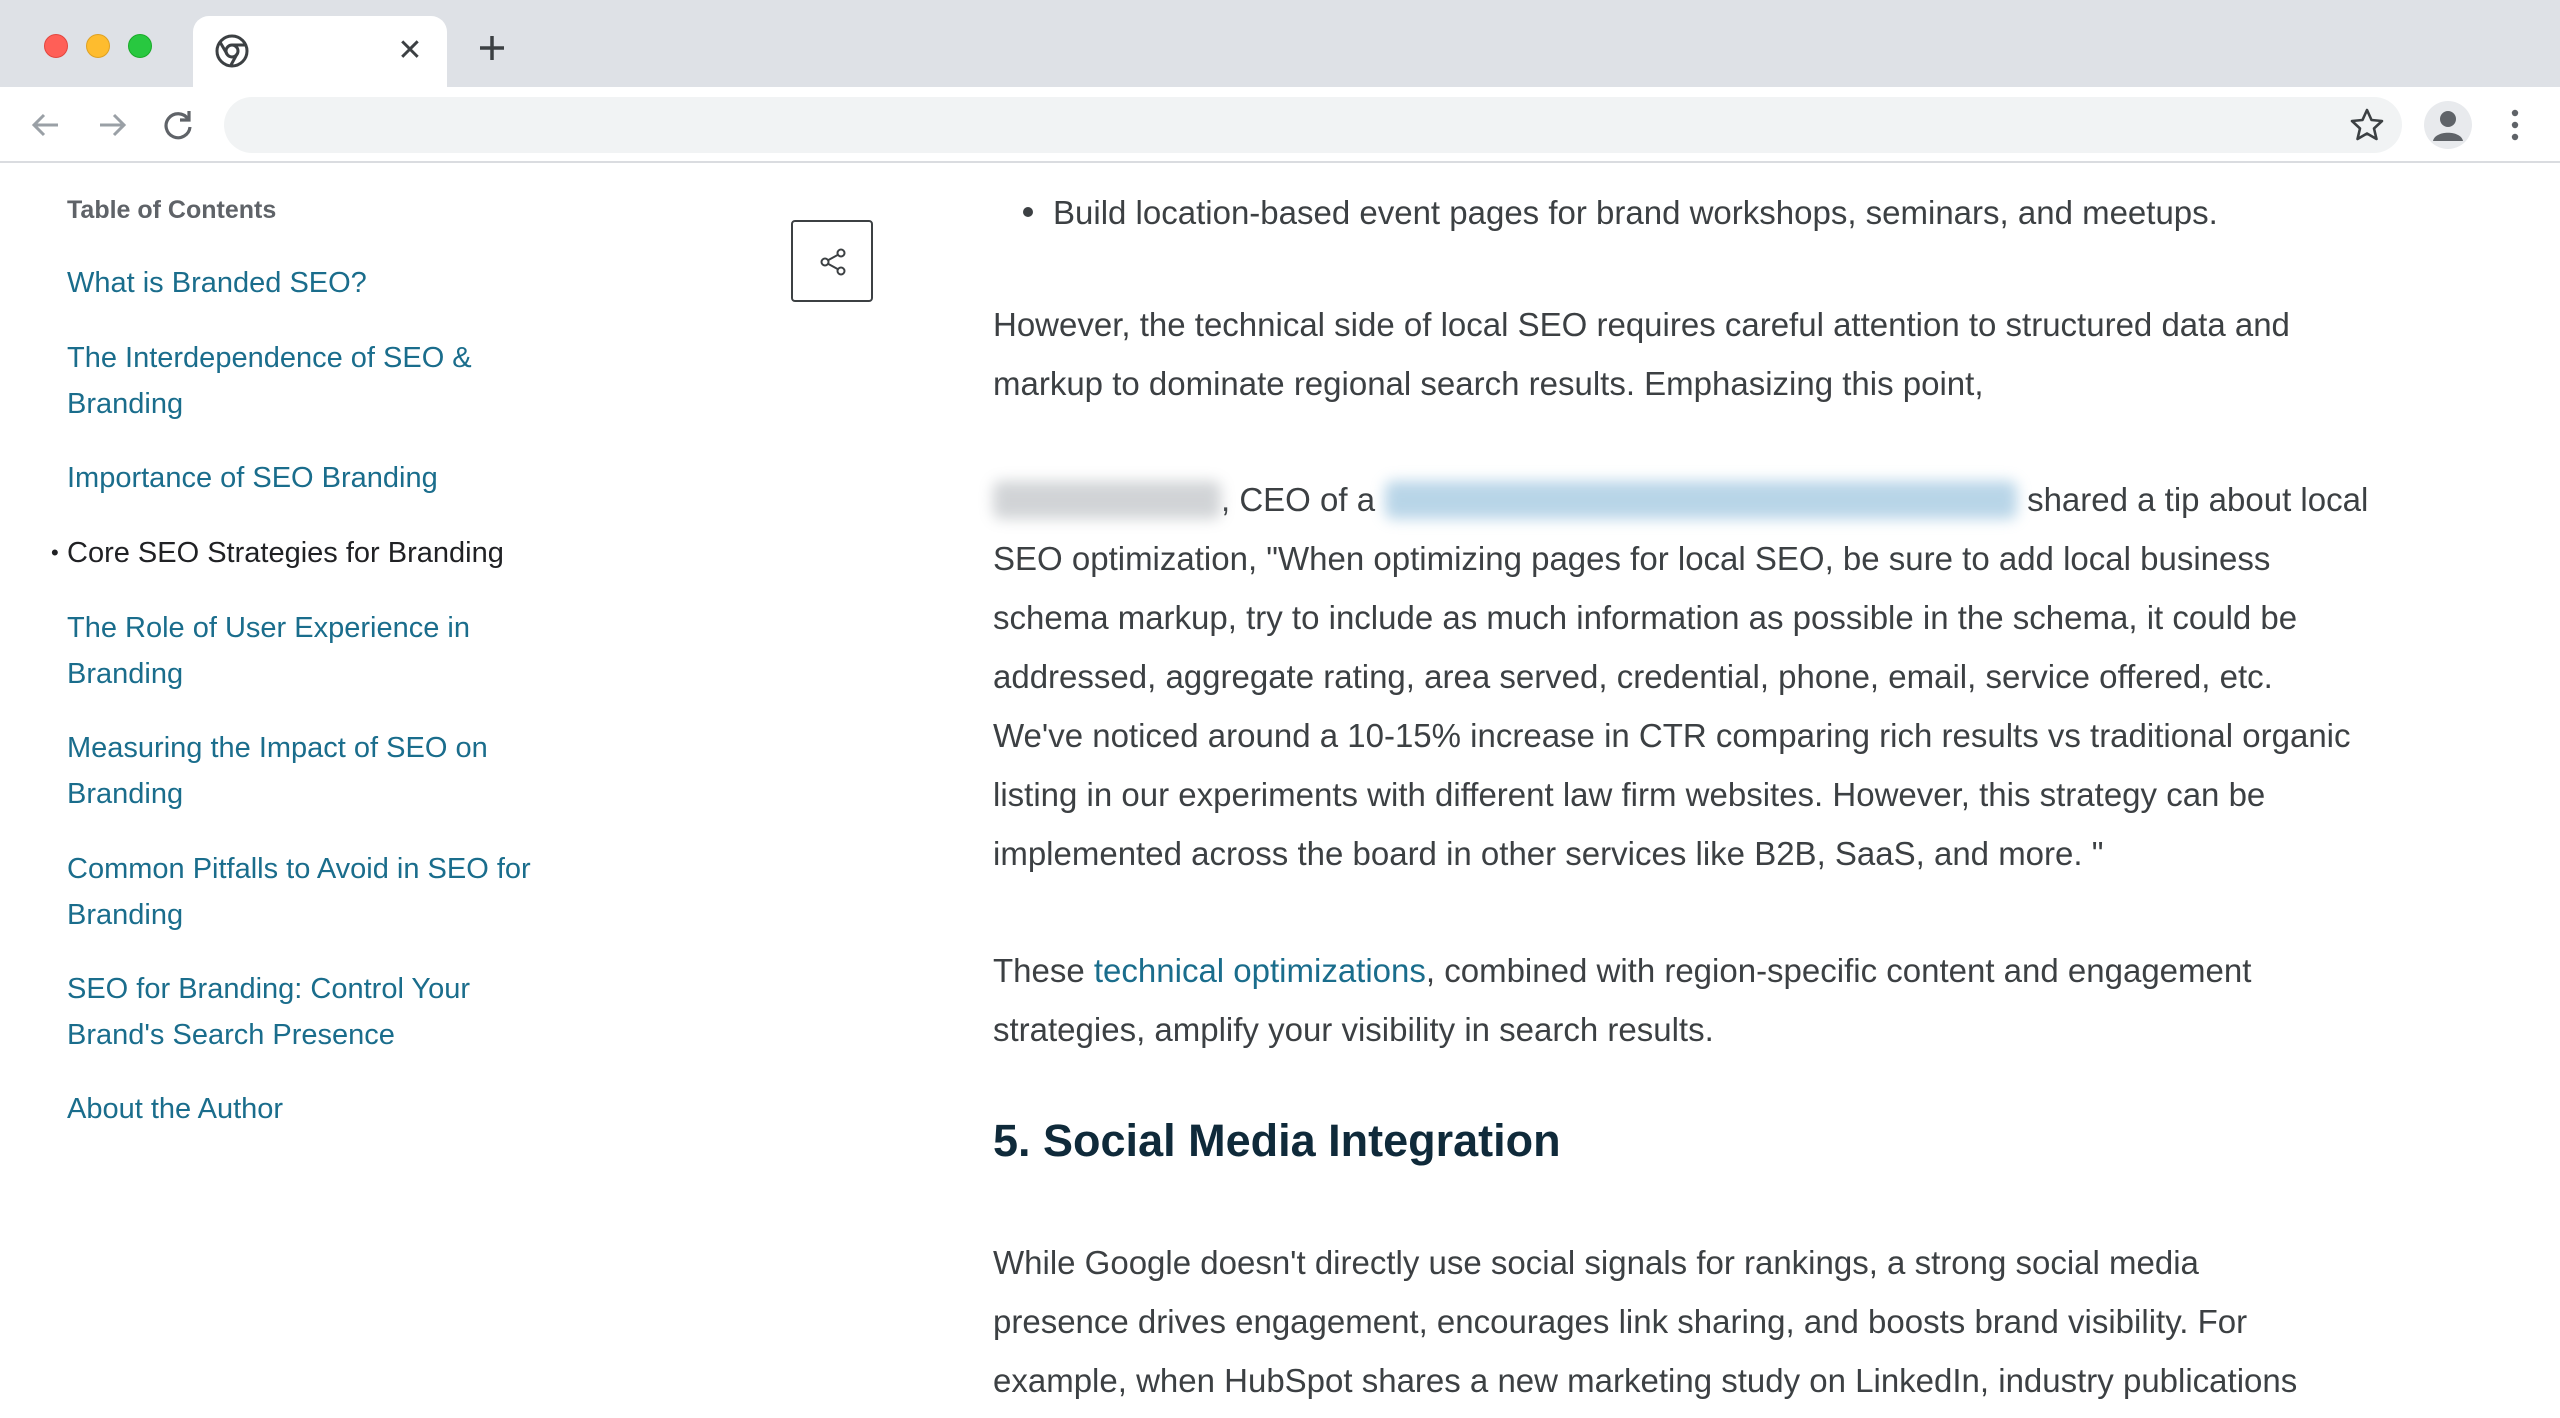  What do you see at coordinates (2448, 125) in the screenshot?
I see `profile-icon` at bounding box center [2448, 125].